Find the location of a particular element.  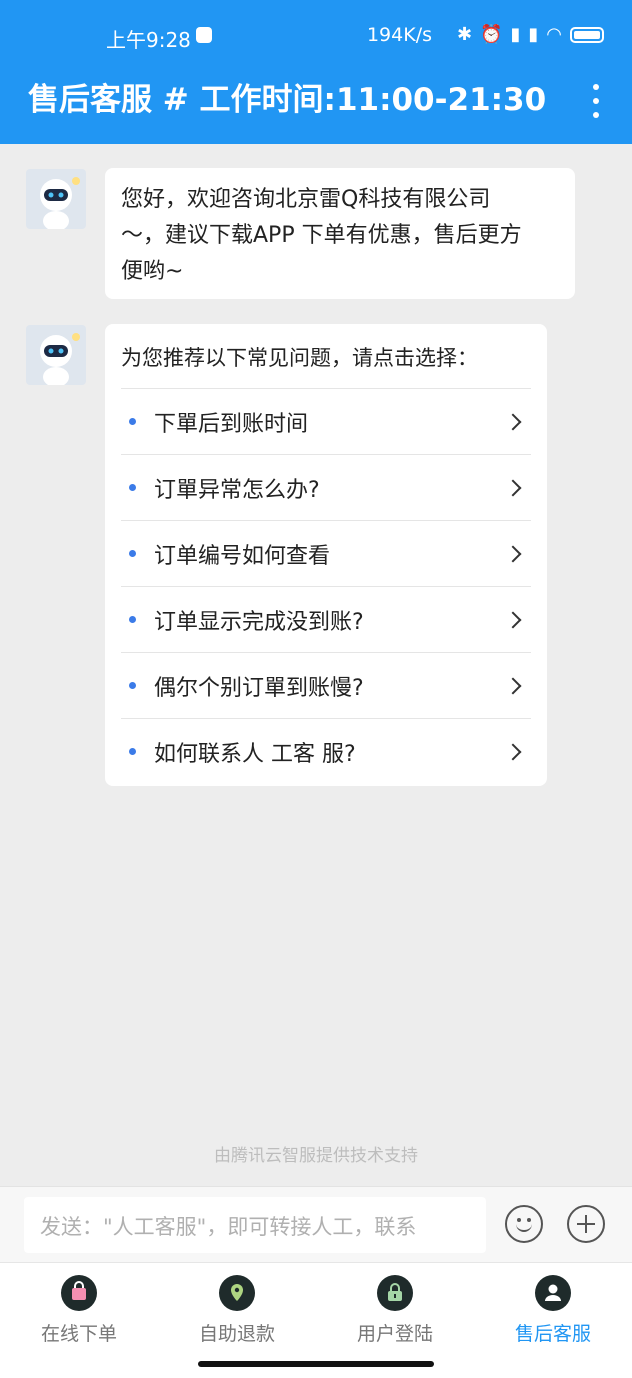

lock-icon is located at coordinates (395, 1293).